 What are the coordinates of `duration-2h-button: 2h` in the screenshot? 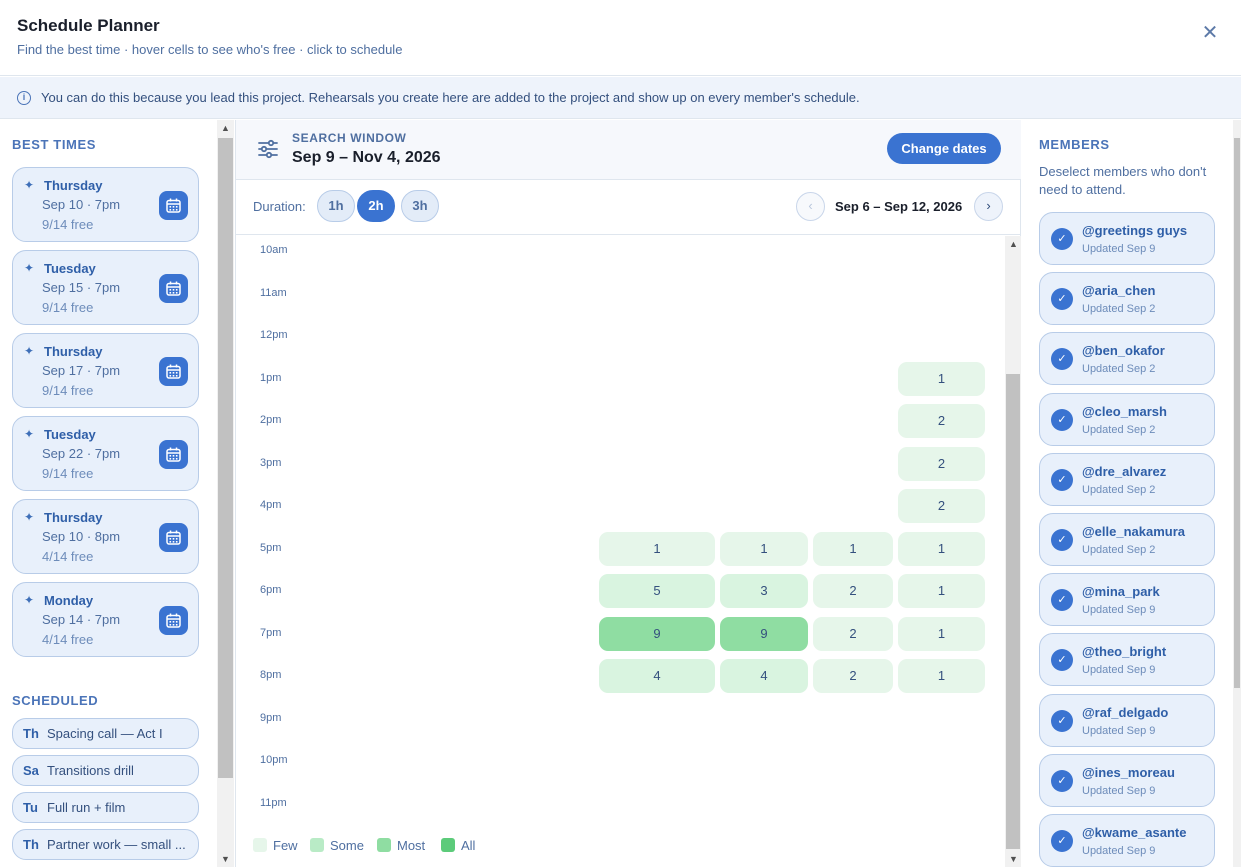 It's located at (376, 206).